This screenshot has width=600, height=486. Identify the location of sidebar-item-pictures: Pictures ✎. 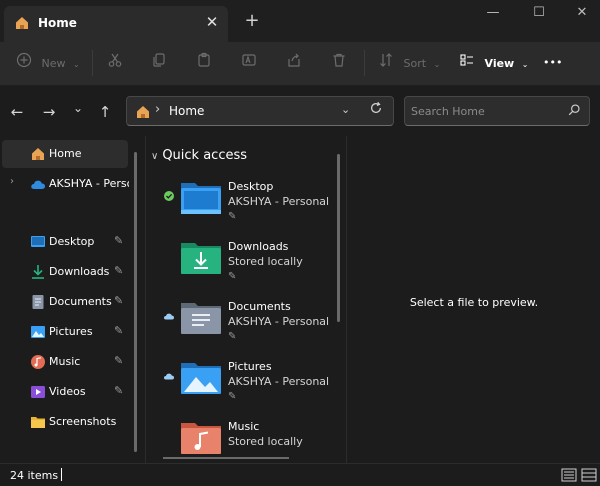
(65, 332).